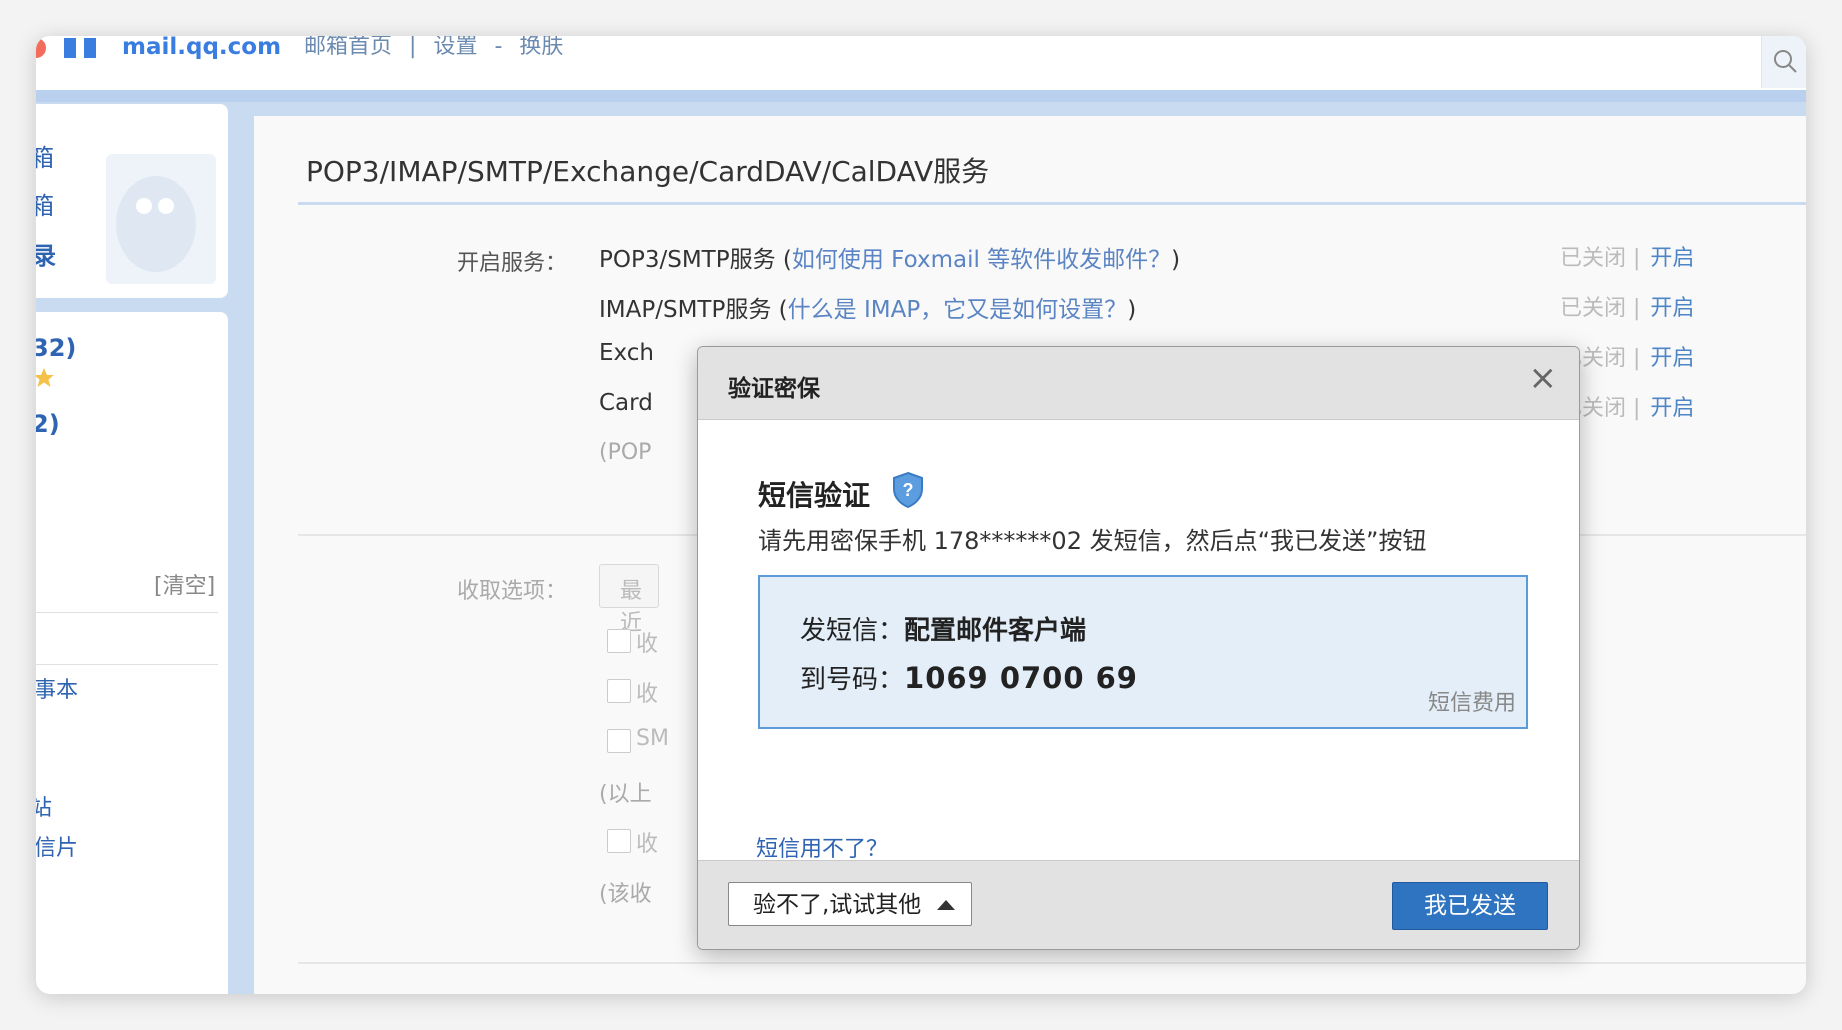 The image size is (1842, 1030). I want to click on receive-range-select: 最近, so click(629, 600).